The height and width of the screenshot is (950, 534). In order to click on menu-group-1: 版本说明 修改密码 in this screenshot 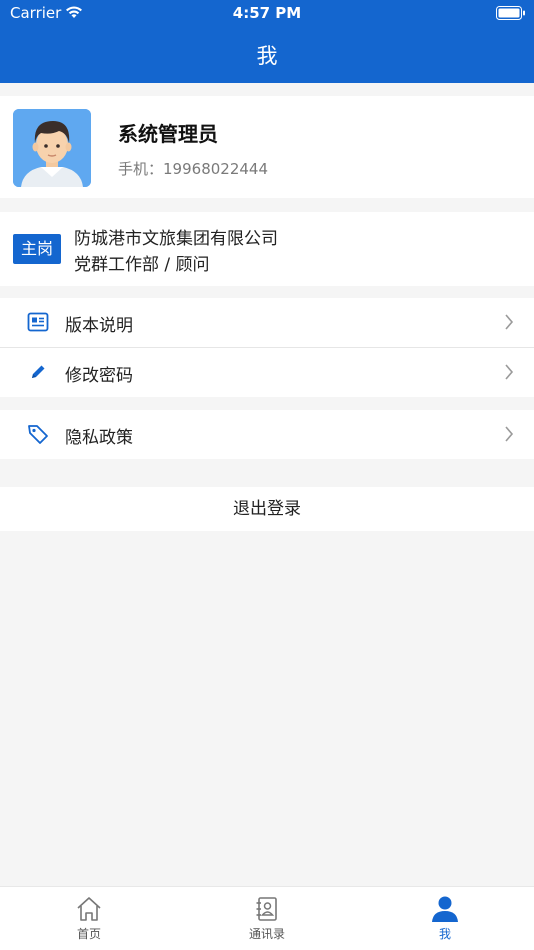, I will do `click(267, 347)`.